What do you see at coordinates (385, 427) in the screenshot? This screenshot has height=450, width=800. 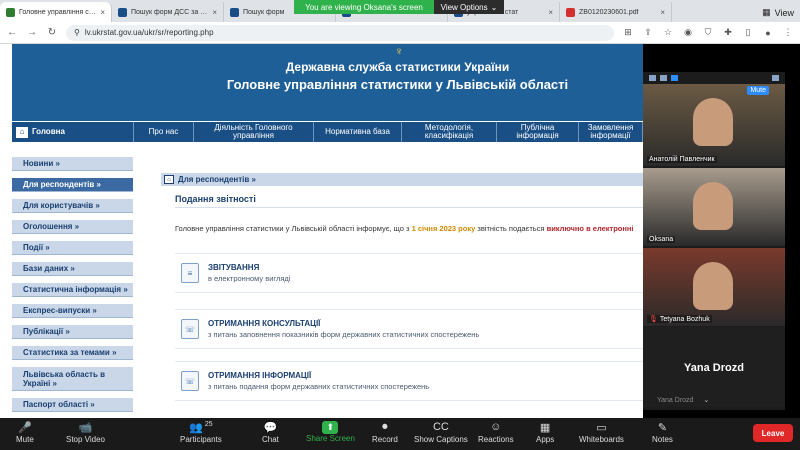 I see `record-icon: ⏺` at bounding box center [385, 427].